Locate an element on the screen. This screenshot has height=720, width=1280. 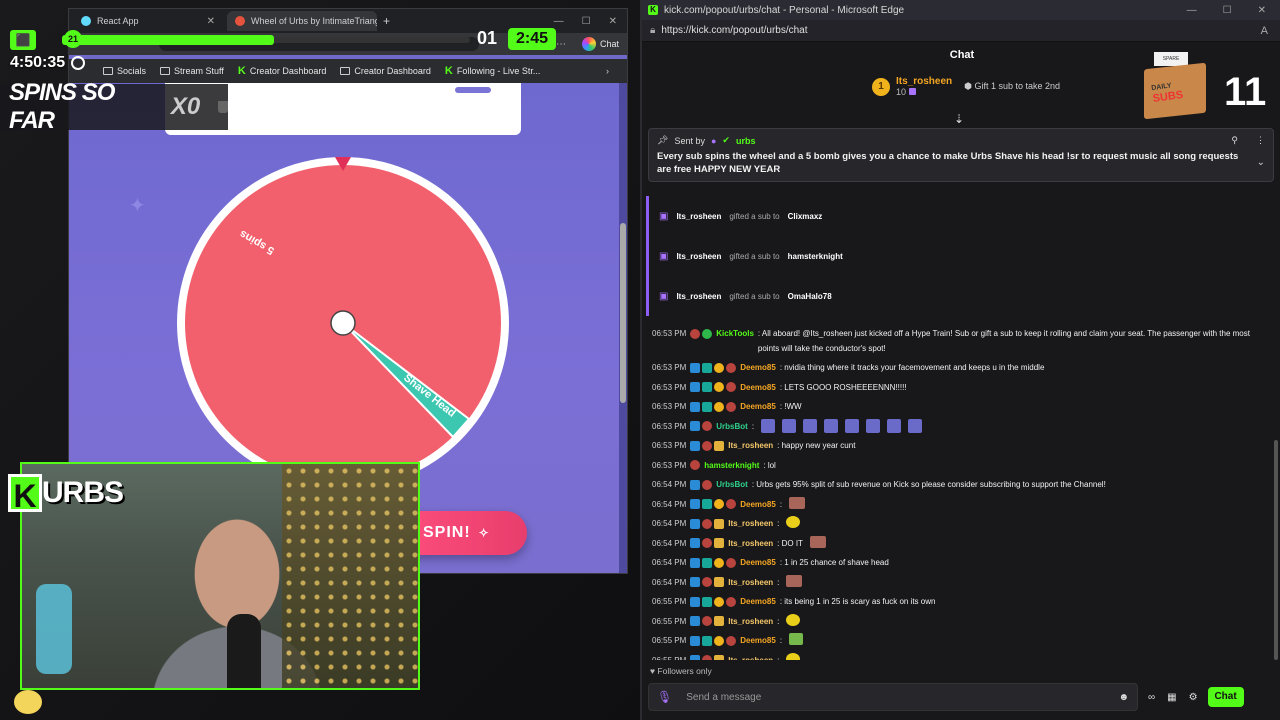
message-timestamp: 06:53 PM is located at coordinates (669, 406).